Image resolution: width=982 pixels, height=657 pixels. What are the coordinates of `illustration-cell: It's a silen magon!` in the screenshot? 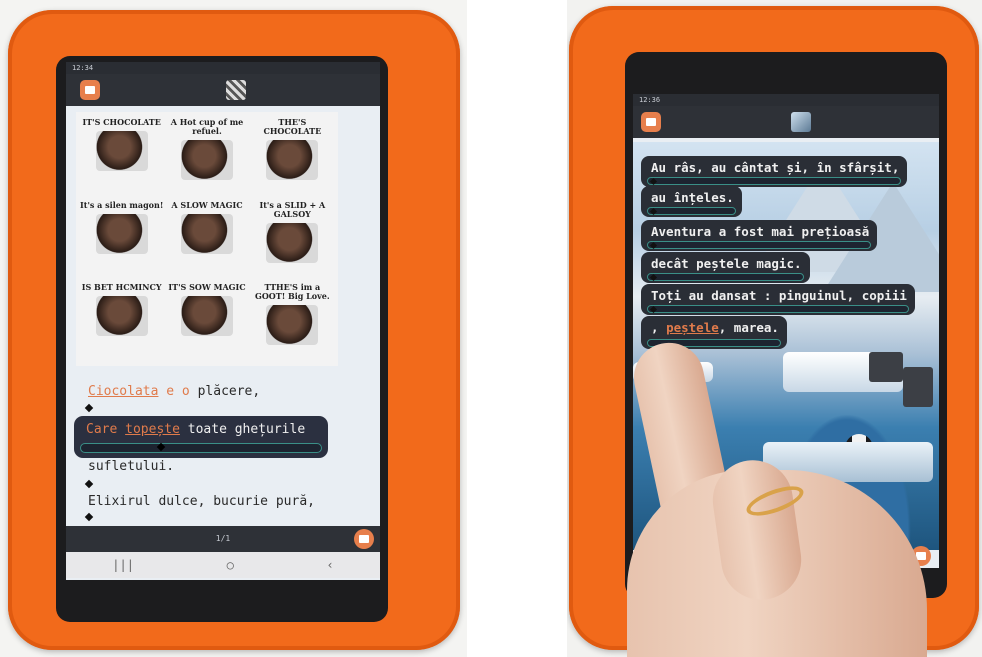 It's located at (121, 239).